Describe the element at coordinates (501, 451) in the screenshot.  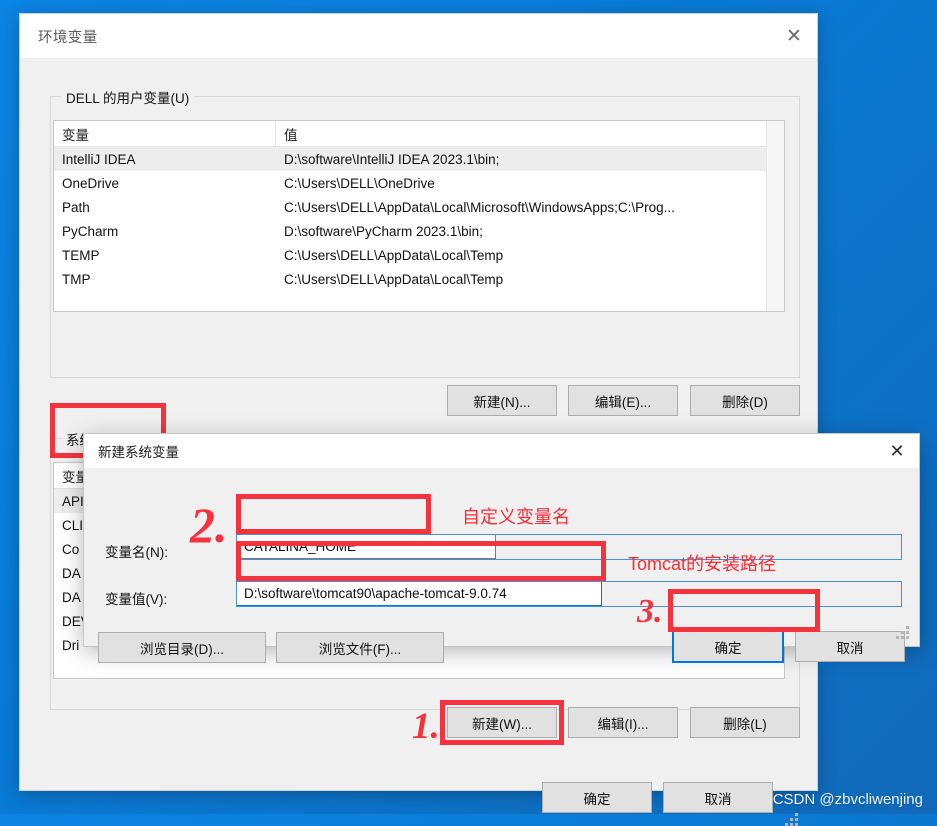
I see `dialog-titlebar: 新建系统变量 ✕` at that location.